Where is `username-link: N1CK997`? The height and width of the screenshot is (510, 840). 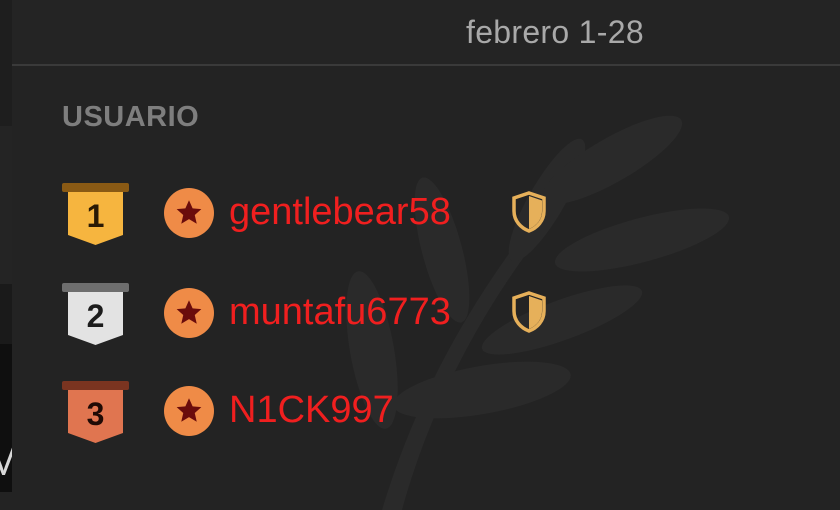
username-link: N1CK997 is located at coordinates (311, 410).